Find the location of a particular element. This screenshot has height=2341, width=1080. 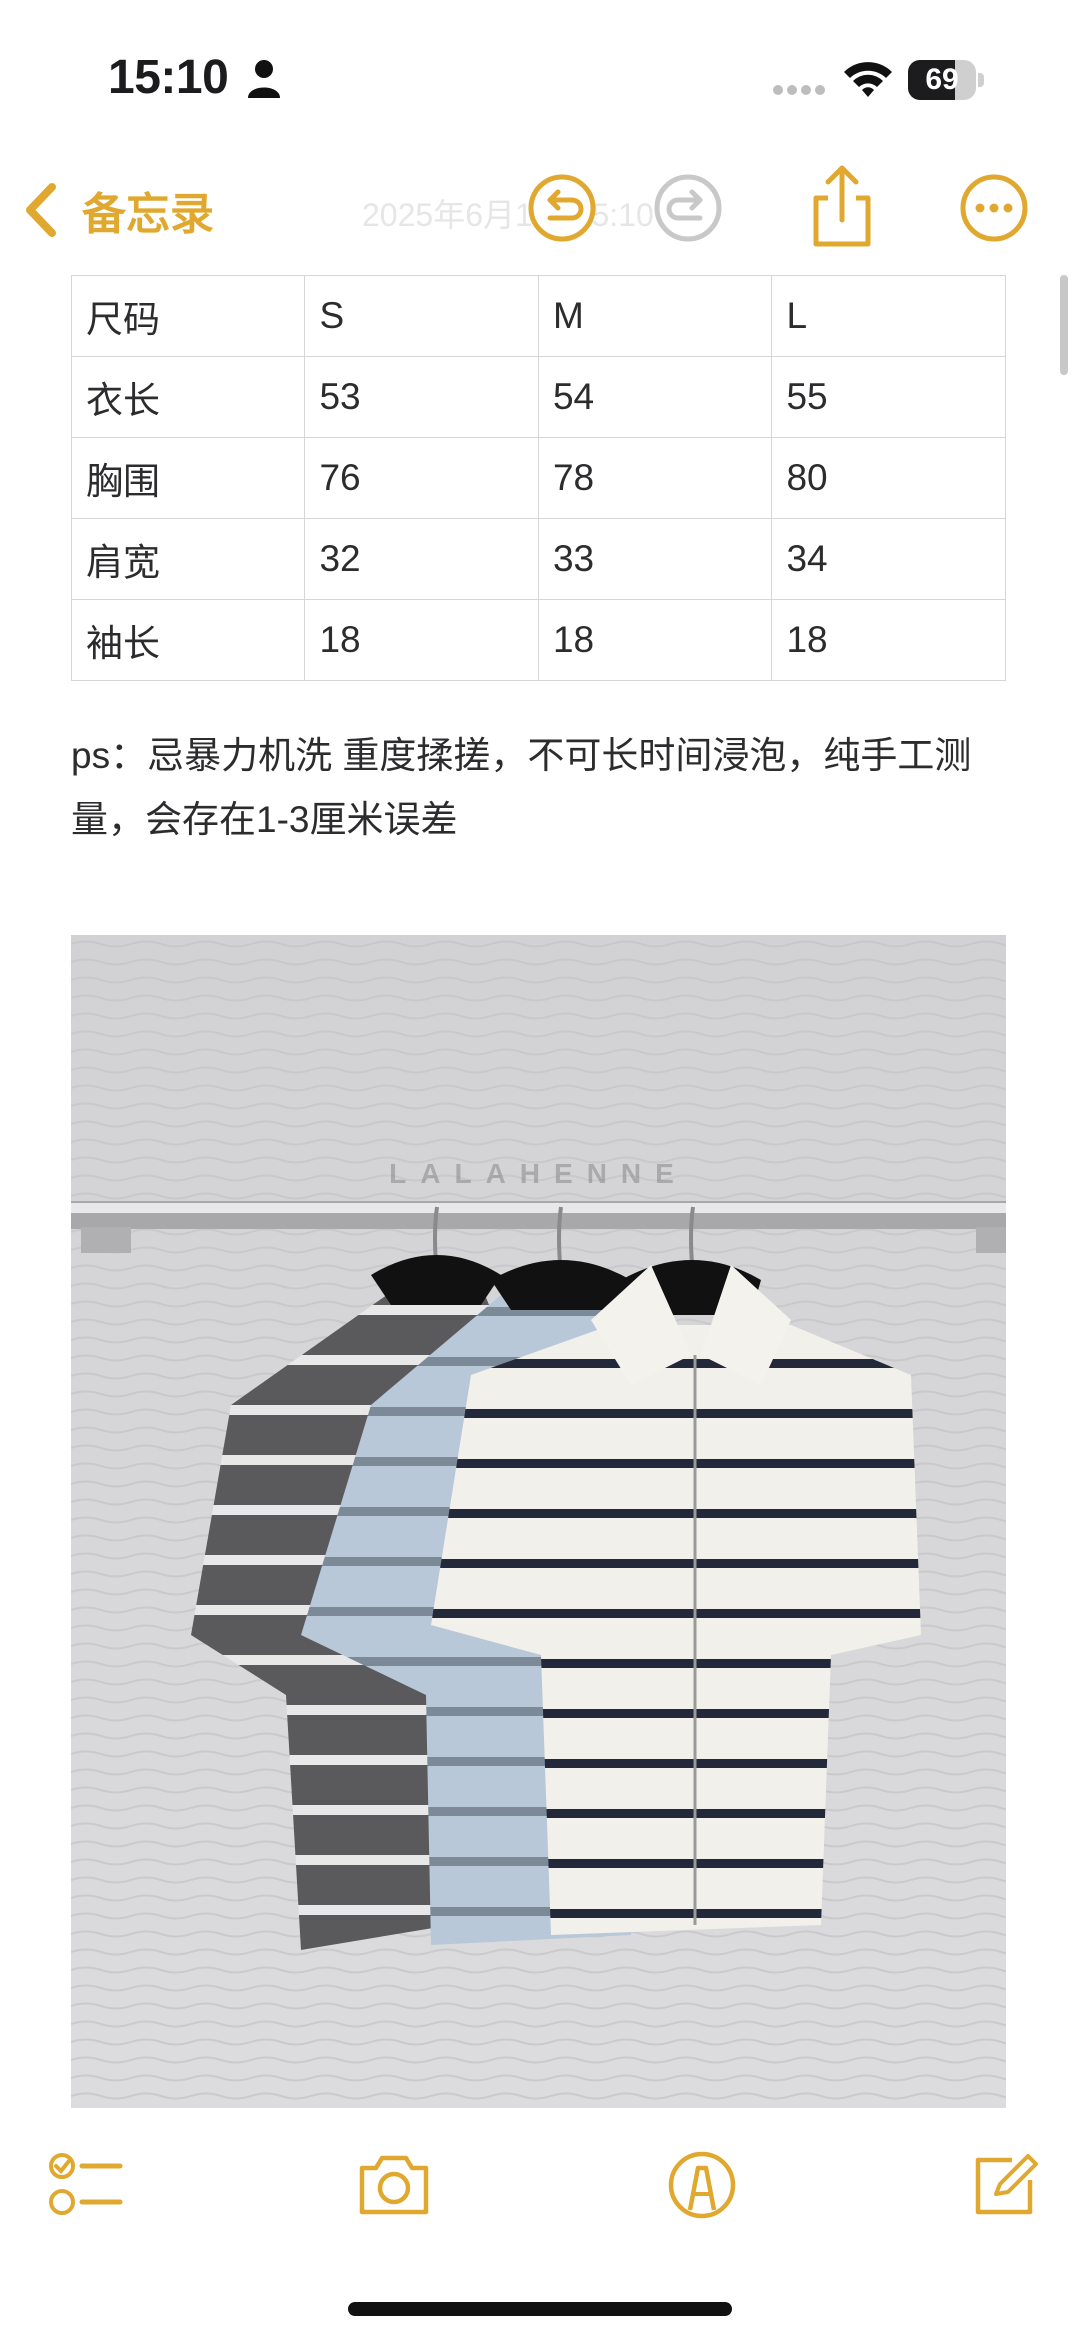

table-row: 衣长 53 54 55 is located at coordinates (538, 397).